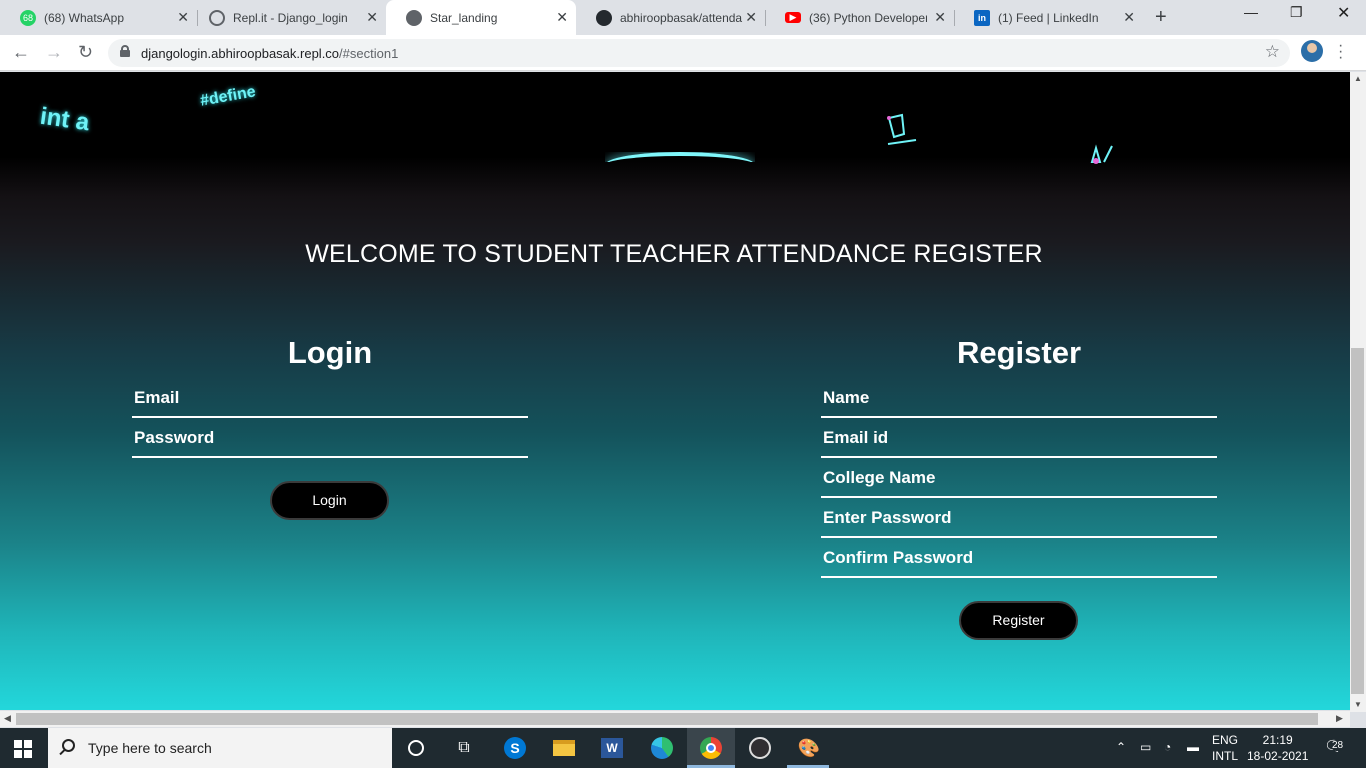 The height and width of the screenshot is (768, 1366). I want to click on register-button: Register, so click(1018, 620).